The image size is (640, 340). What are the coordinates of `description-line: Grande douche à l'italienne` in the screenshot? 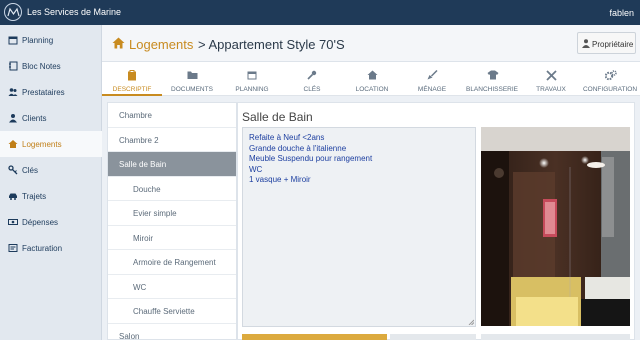 It's located at (298, 148).